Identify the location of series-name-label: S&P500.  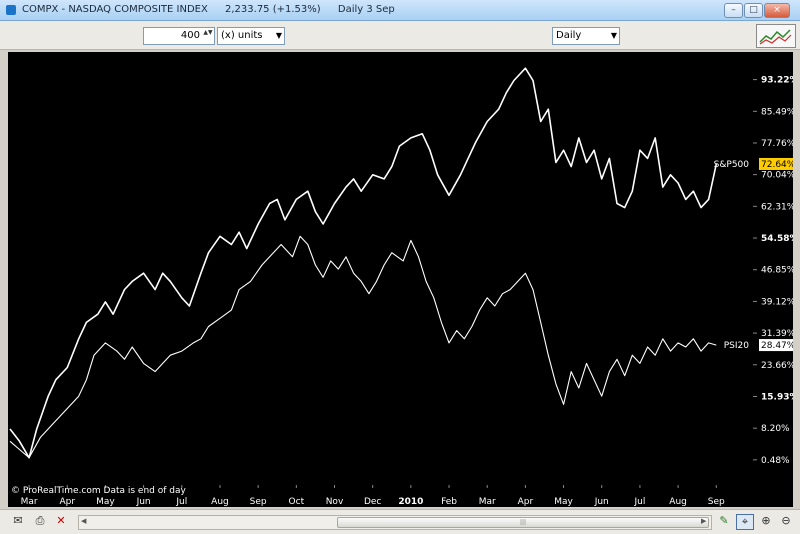
(732, 165).